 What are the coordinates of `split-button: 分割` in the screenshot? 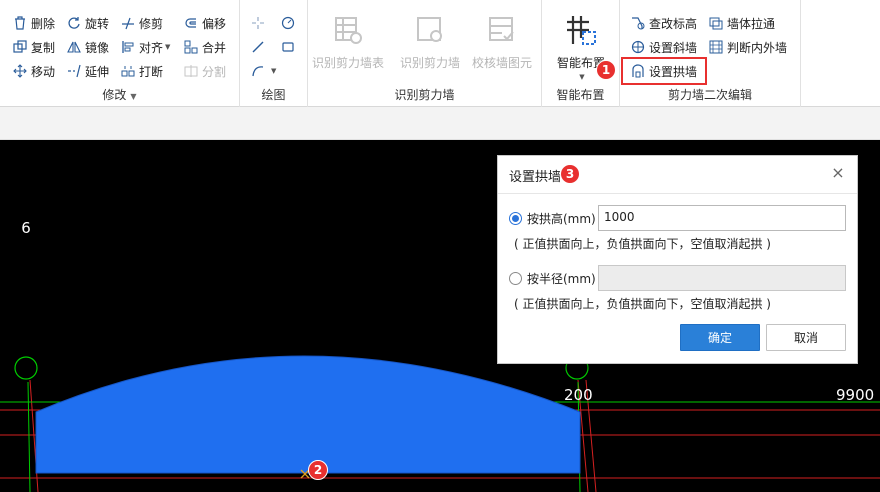 It's located at (204, 71).